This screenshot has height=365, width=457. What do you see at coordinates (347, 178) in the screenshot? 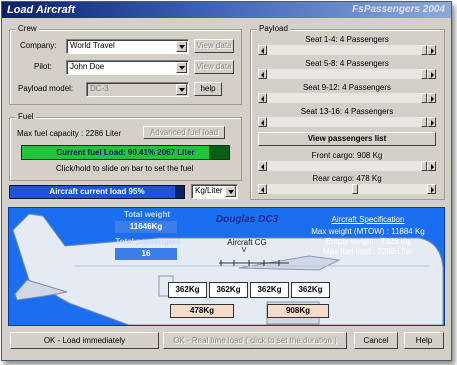
I see `rear-cargo-label: Rear cargo: 478 Kg` at bounding box center [347, 178].